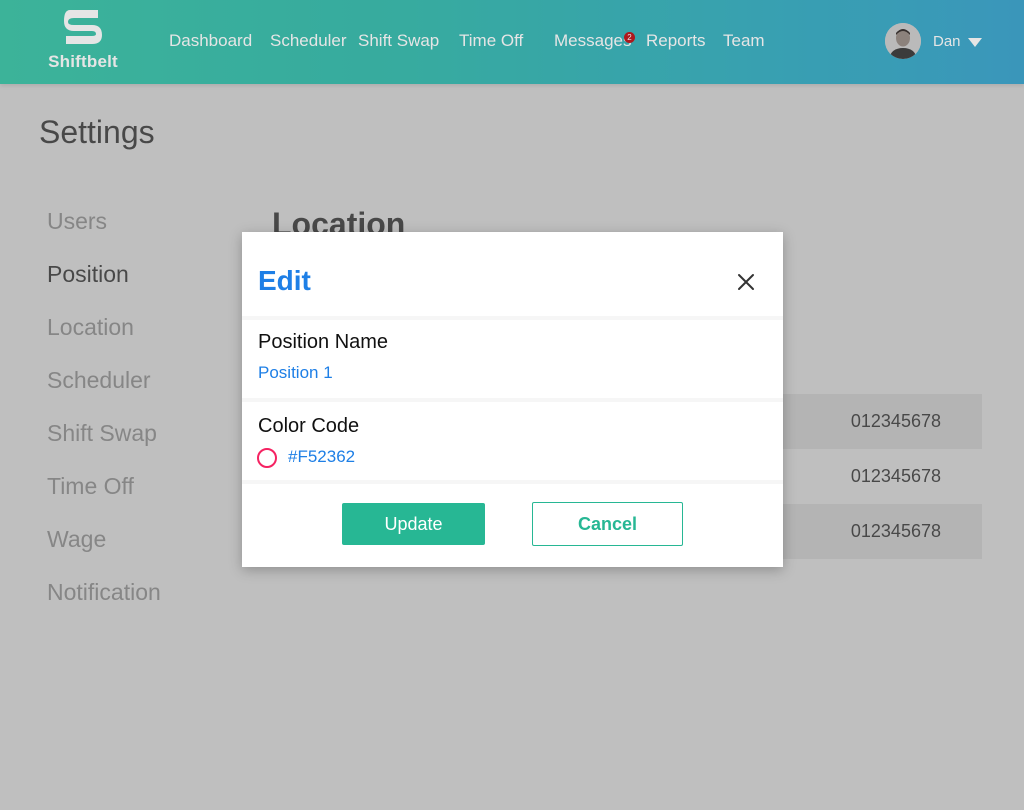 This screenshot has width=1024, height=810. Describe the element at coordinates (295, 373) in the screenshot. I see `position-name-input: Position 1` at that location.